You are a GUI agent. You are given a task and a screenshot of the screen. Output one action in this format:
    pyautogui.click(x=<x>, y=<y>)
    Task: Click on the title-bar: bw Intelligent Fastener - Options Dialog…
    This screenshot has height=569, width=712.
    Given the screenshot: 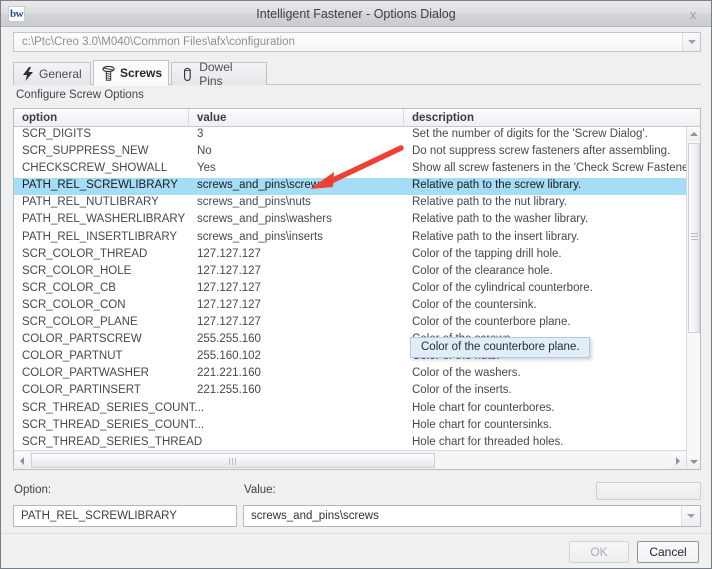 What is the action you would take?
    pyautogui.click(x=356, y=14)
    